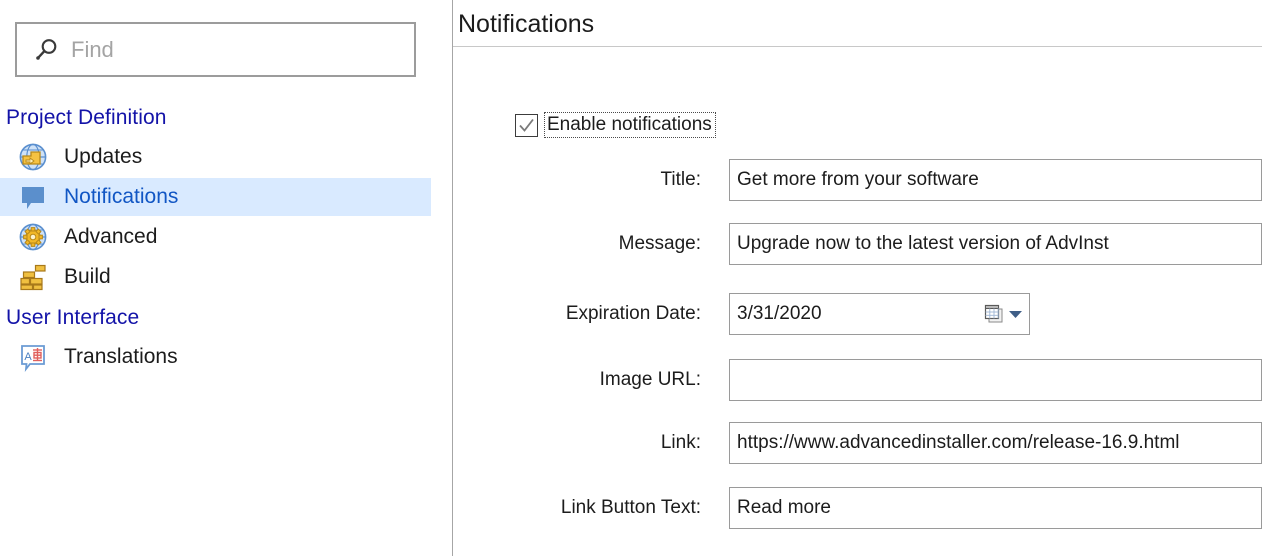  Describe the element at coordinates (779, 313) in the screenshot. I see `expiration-date-value: 3/31/2020` at that location.